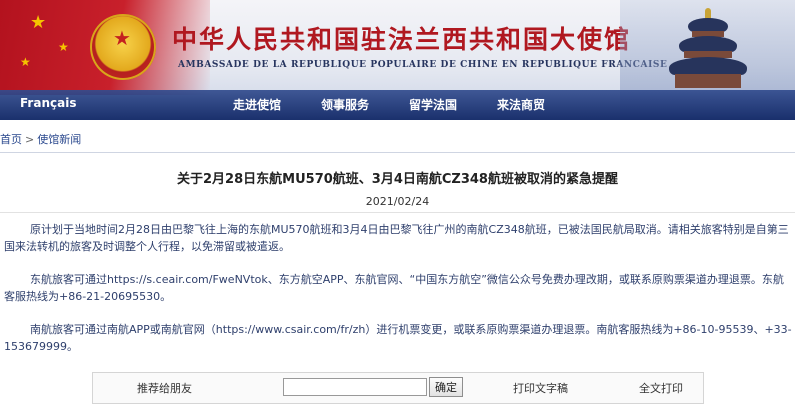 The height and width of the screenshot is (407, 795). Describe the element at coordinates (397, 179) in the screenshot. I see `article-title: 关于2月28日东航MU570航班、3月4日南航CZ348航班被取消的紧急提醒` at that location.